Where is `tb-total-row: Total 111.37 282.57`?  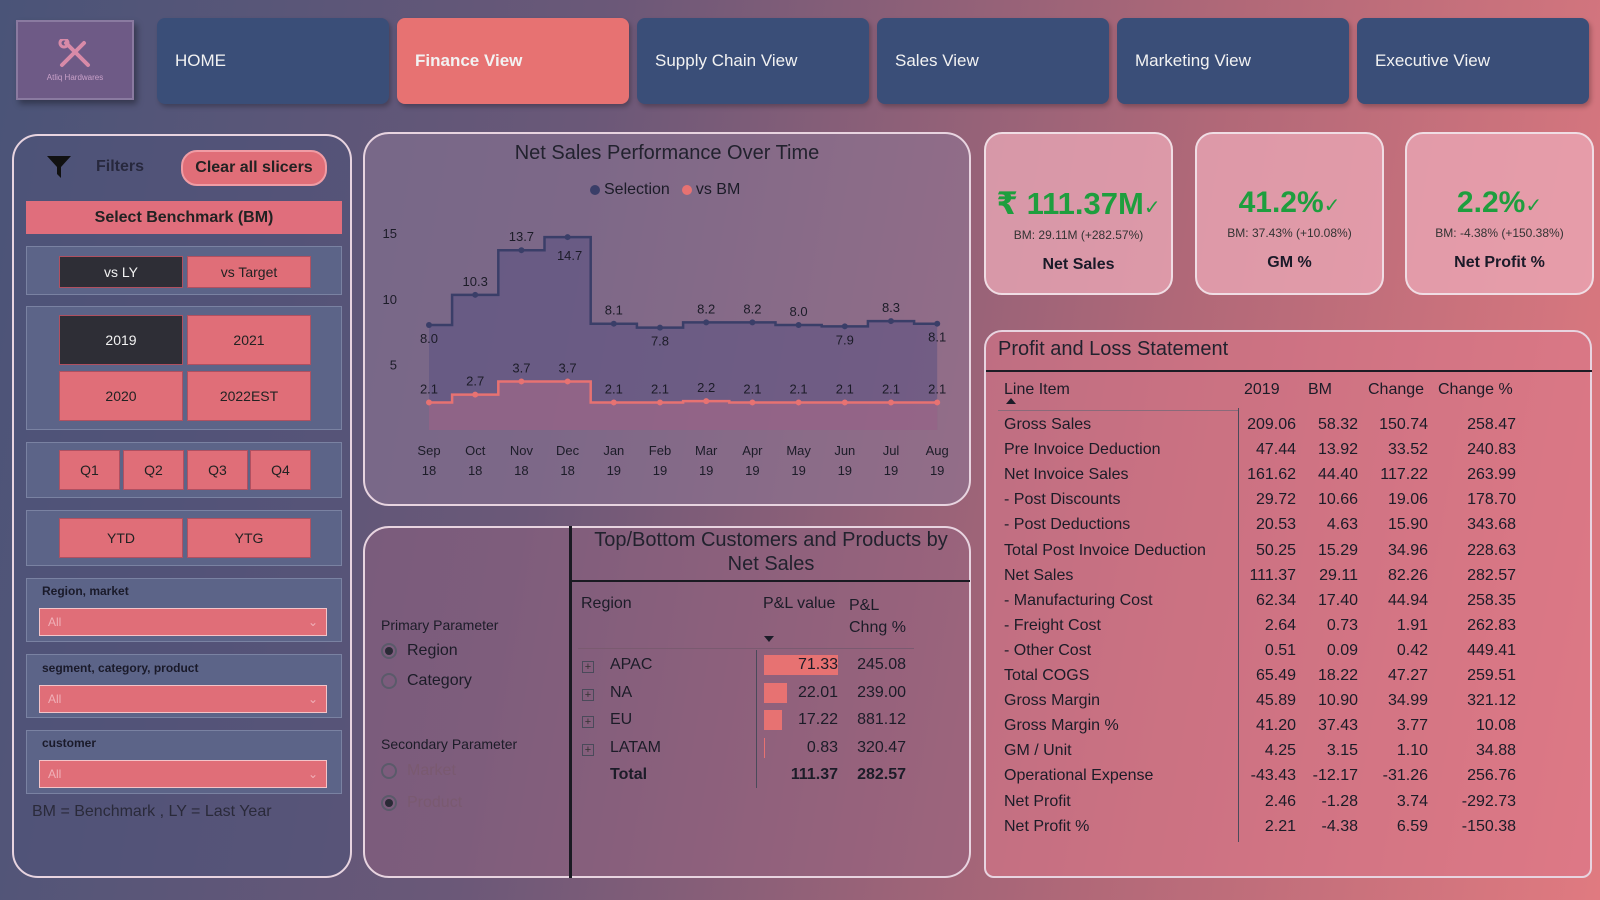
tb-total-row: Total 111.37 282.57 is located at coordinates (750, 777).